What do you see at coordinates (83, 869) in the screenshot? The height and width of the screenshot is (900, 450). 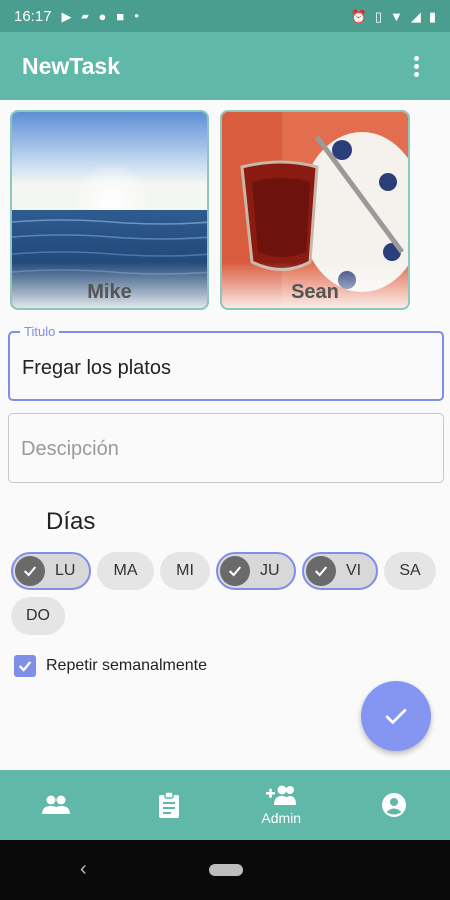 I see `back-icon: ‹` at bounding box center [83, 869].